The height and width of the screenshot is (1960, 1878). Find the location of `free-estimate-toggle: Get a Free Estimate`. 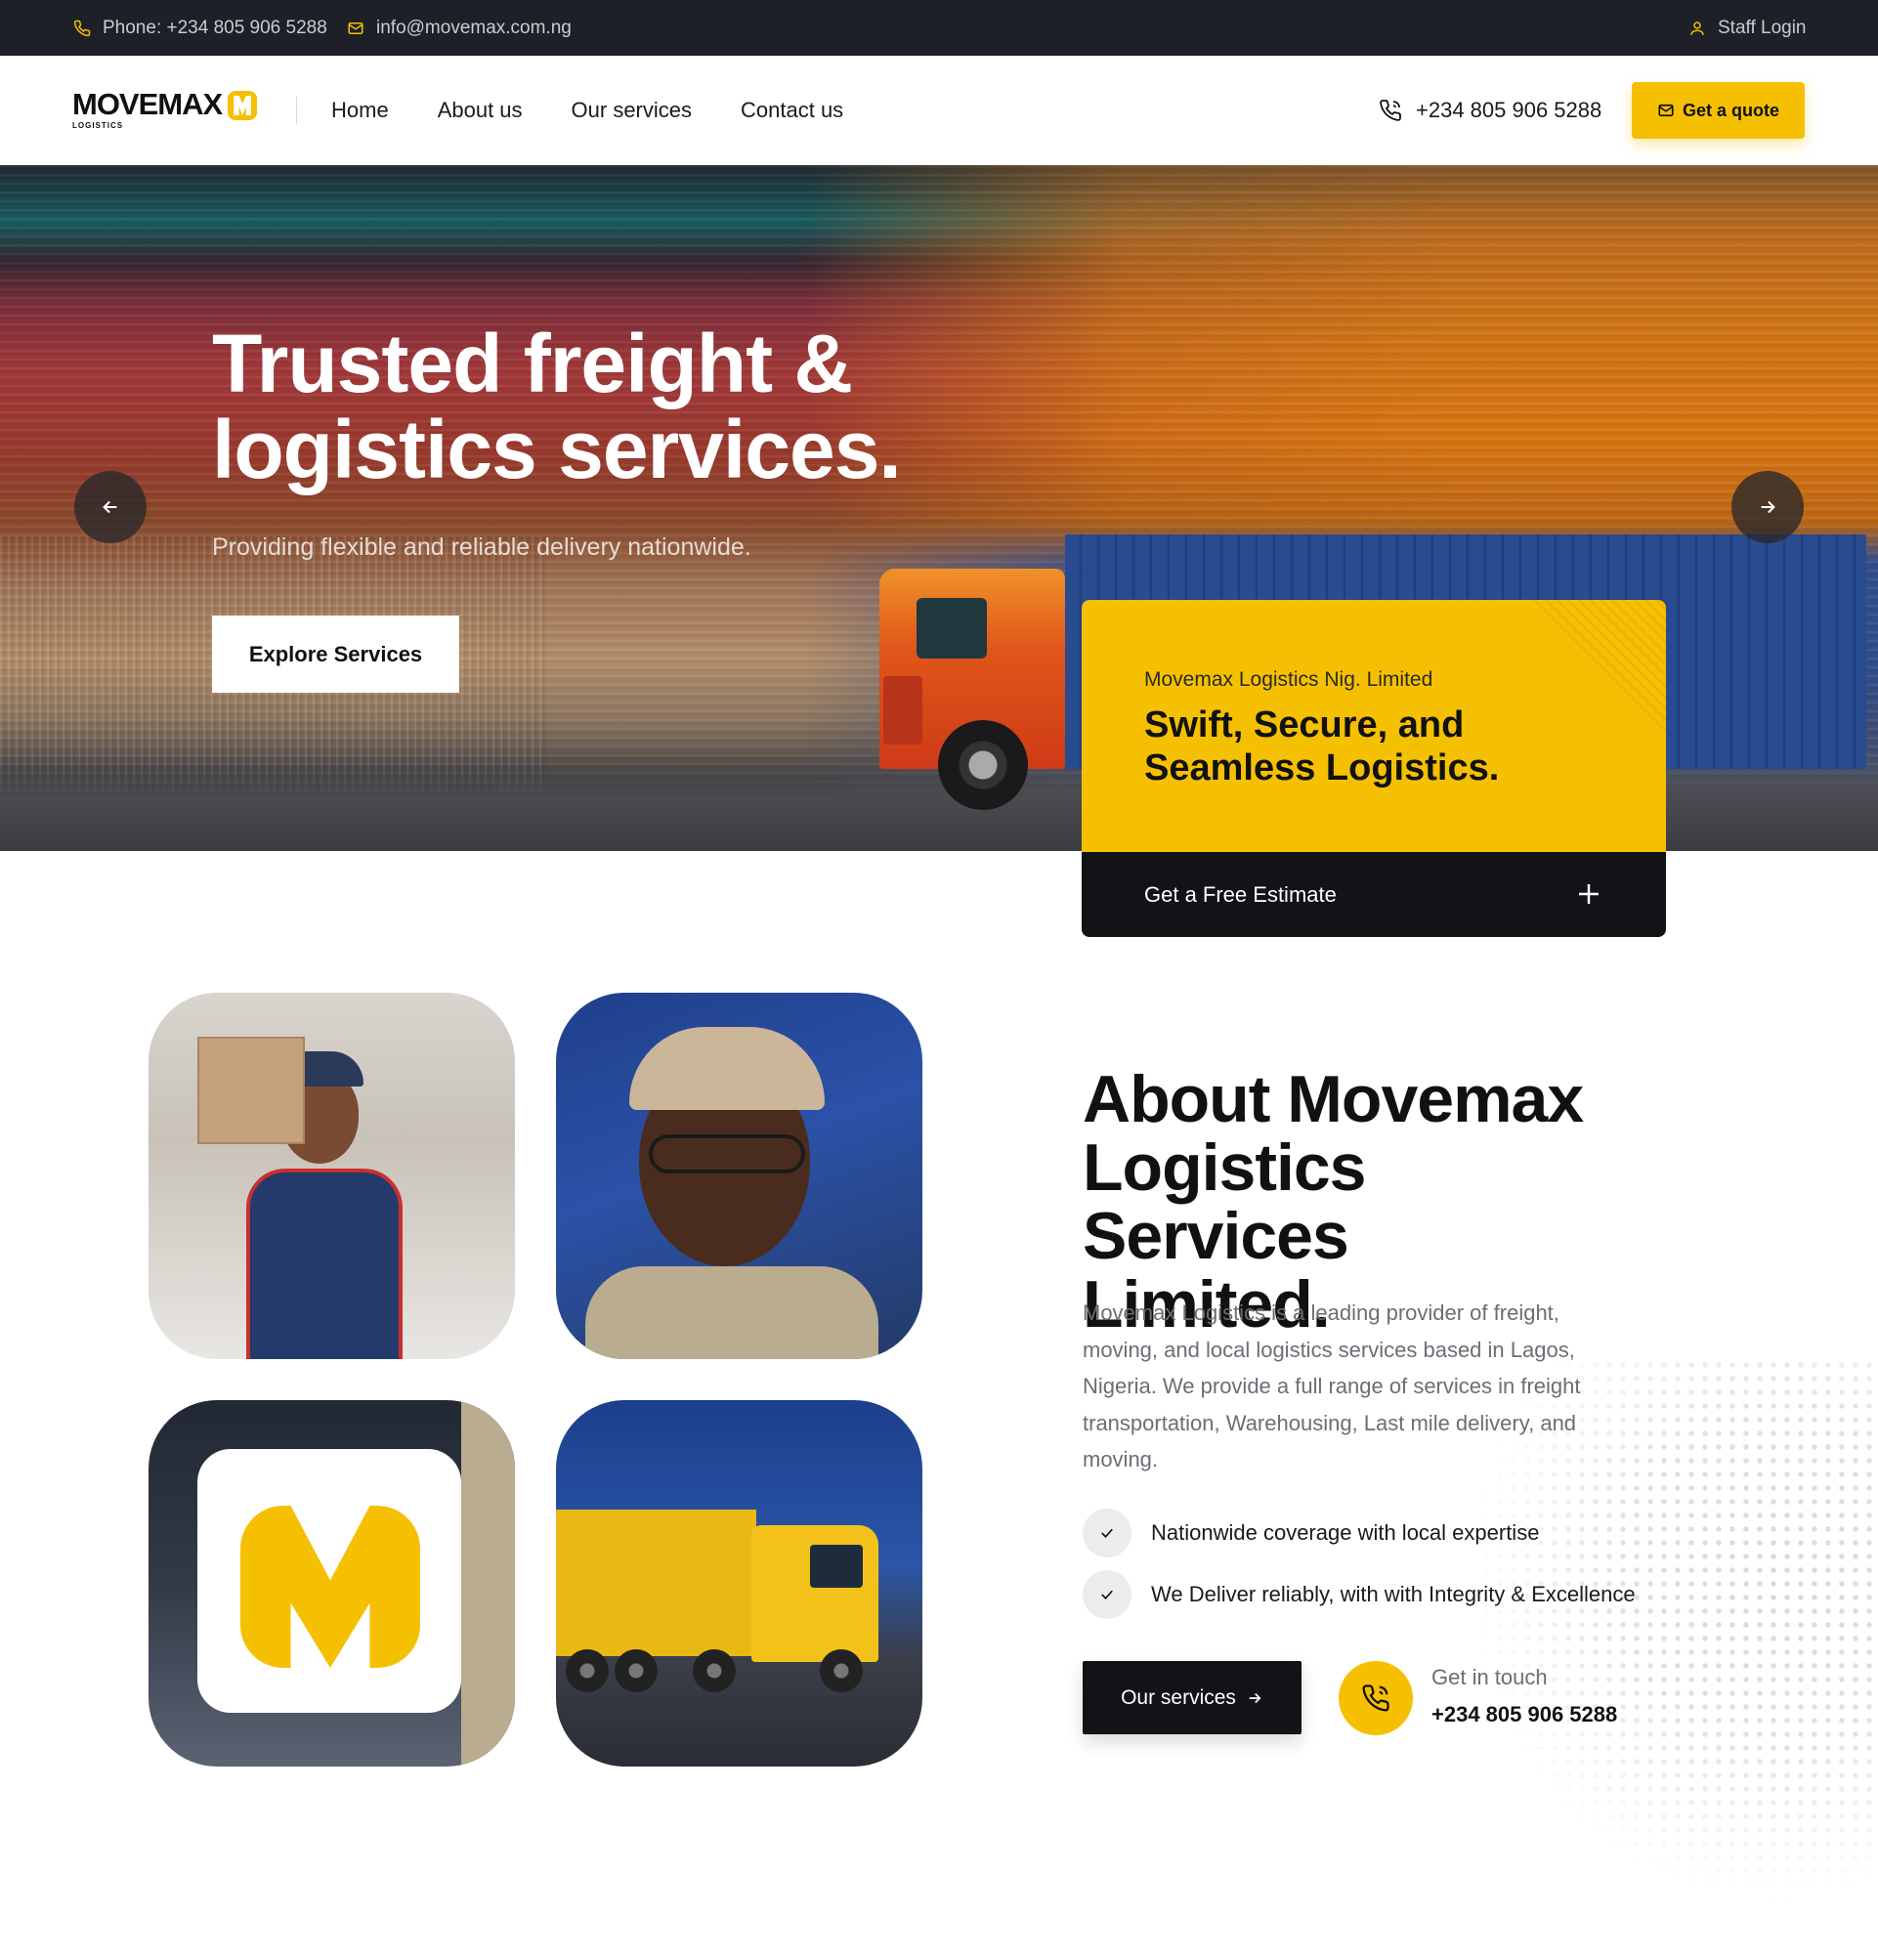

free-estimate-toggle: Get a Free Estimate is located at coordinates (1374, 894).